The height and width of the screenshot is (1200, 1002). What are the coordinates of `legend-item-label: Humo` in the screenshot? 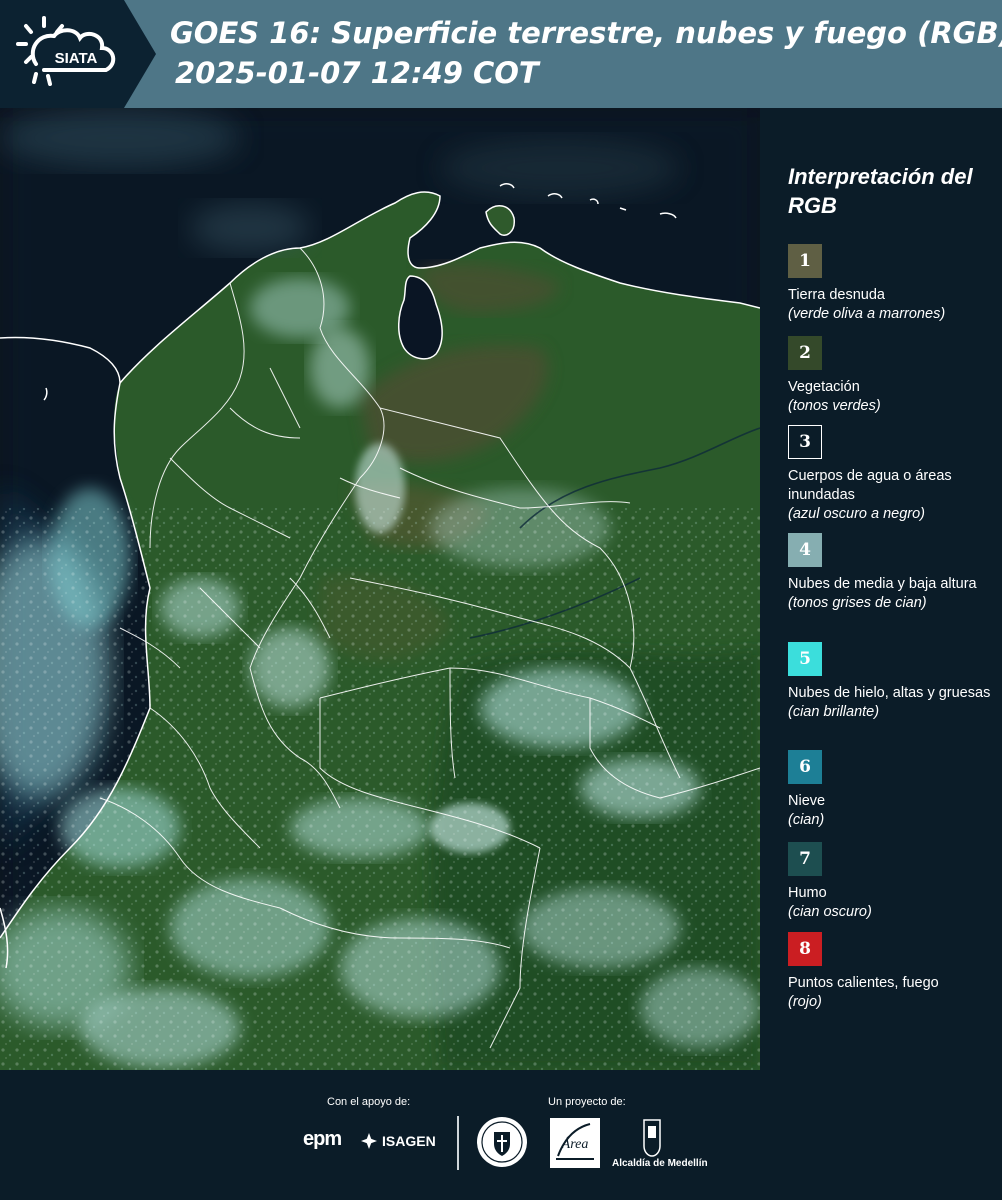 It's located at (807, 893).